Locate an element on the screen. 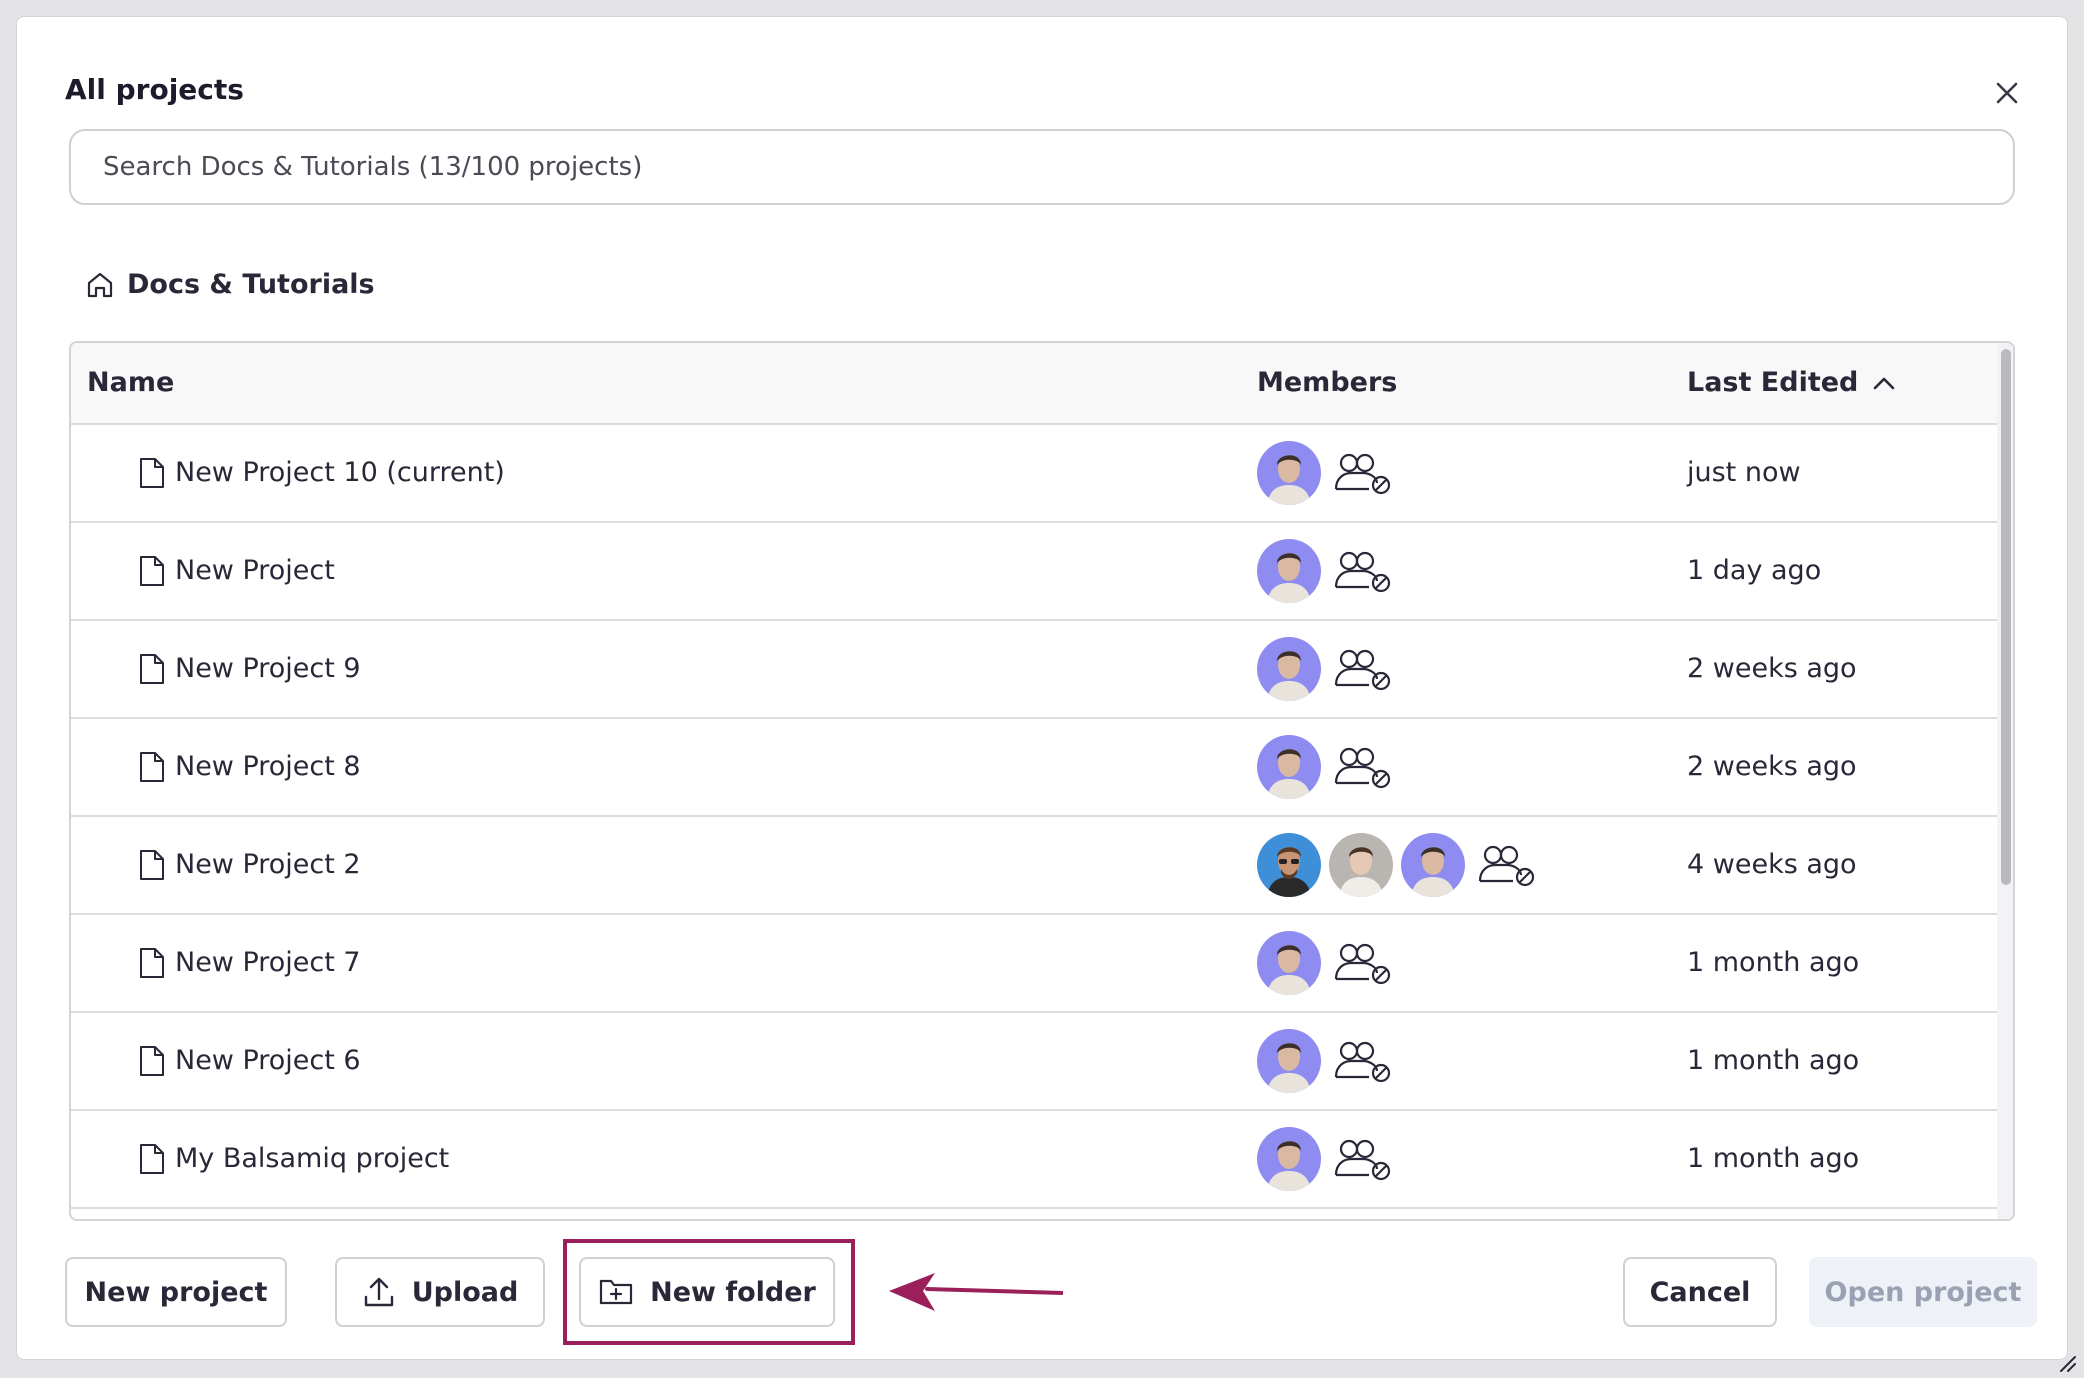 The image size is (2084, 1378). last-edited: 1 day ago is located at coordinates (1754, 570).